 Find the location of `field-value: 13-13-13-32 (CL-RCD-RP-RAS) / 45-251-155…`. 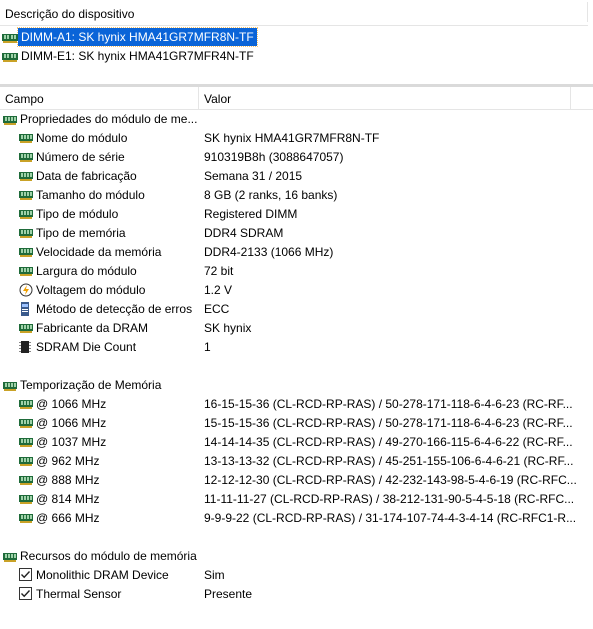

field-value: 13-13-13-32 (CL-RCD-RP-RAS) / 45-251-155… is located at coordinates (389, 461).